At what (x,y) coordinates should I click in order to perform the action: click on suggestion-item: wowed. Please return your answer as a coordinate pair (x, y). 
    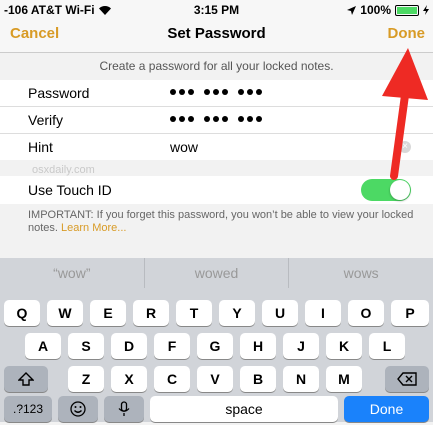
    Looking at the image, I should click on (216, 273).